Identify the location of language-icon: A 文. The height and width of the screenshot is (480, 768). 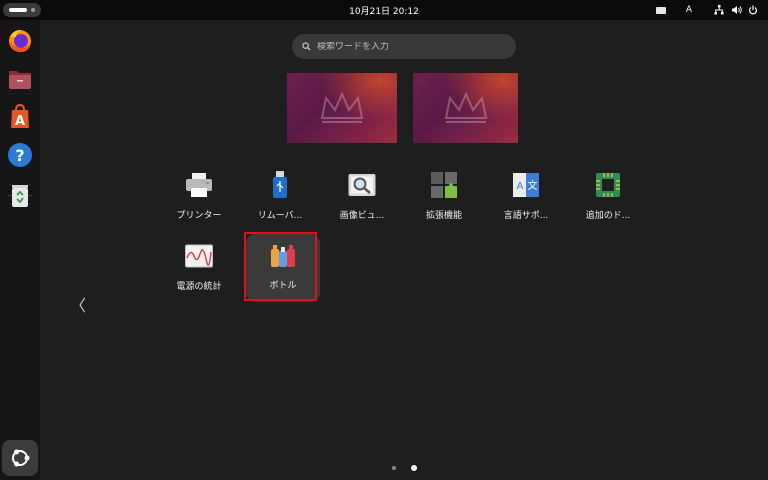
(526, 185).